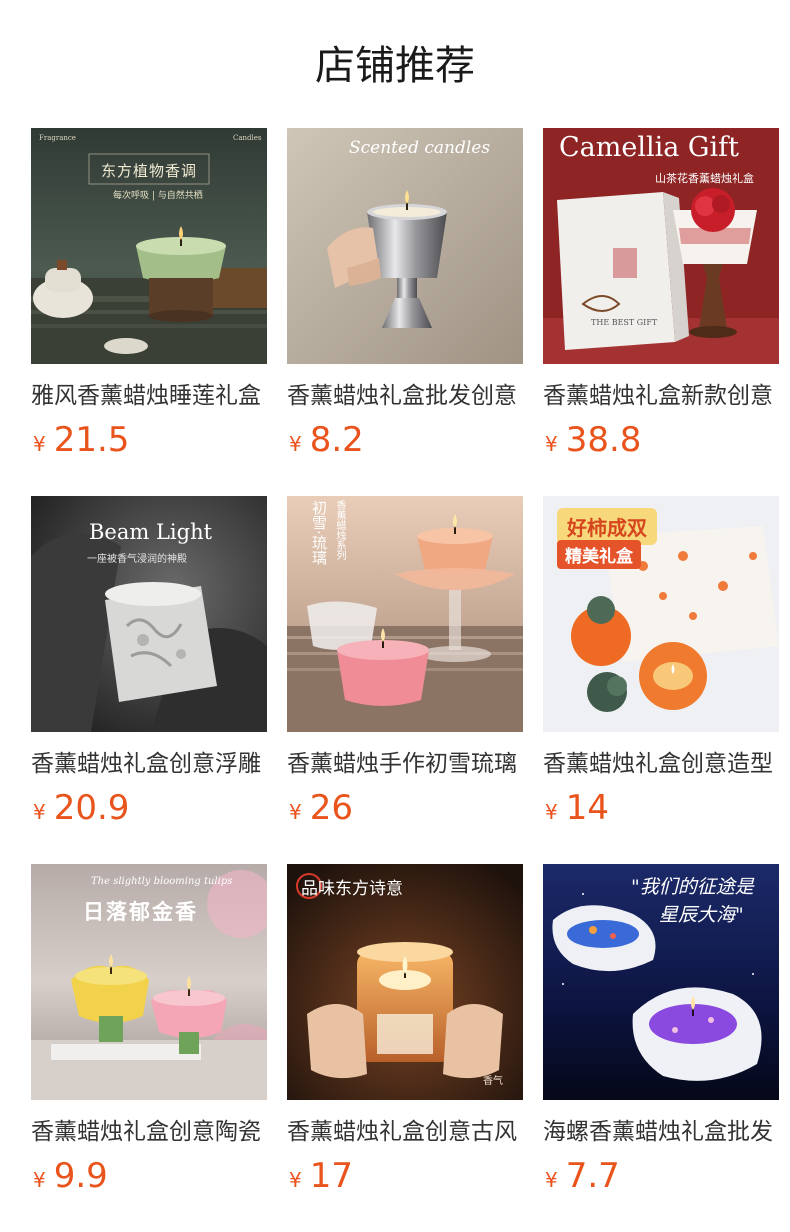 The image size is (790, 1232). What do you see at coordinates (493, 1081) in the screenshot?
I see `image-signature: 香气` at bounding box center [493, 1081].